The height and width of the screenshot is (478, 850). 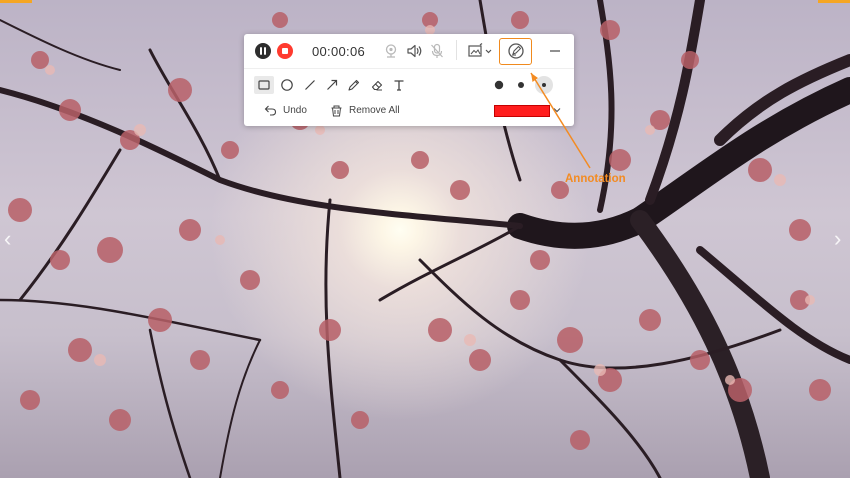 What do you see at coordinates (270, 110) in the screenshot?
I see `undo-icon` at bounding box center [270, 110].